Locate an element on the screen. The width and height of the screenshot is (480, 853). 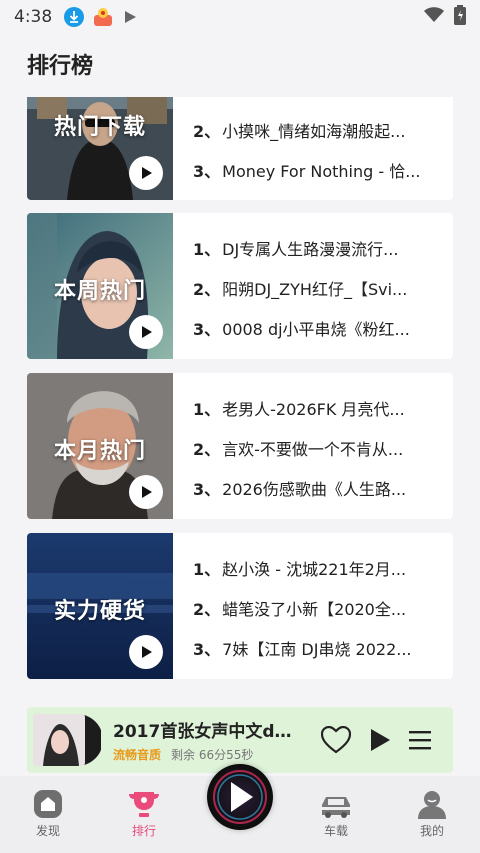
chart-cover: 实力硬货 is located at coordinates (100, 606).